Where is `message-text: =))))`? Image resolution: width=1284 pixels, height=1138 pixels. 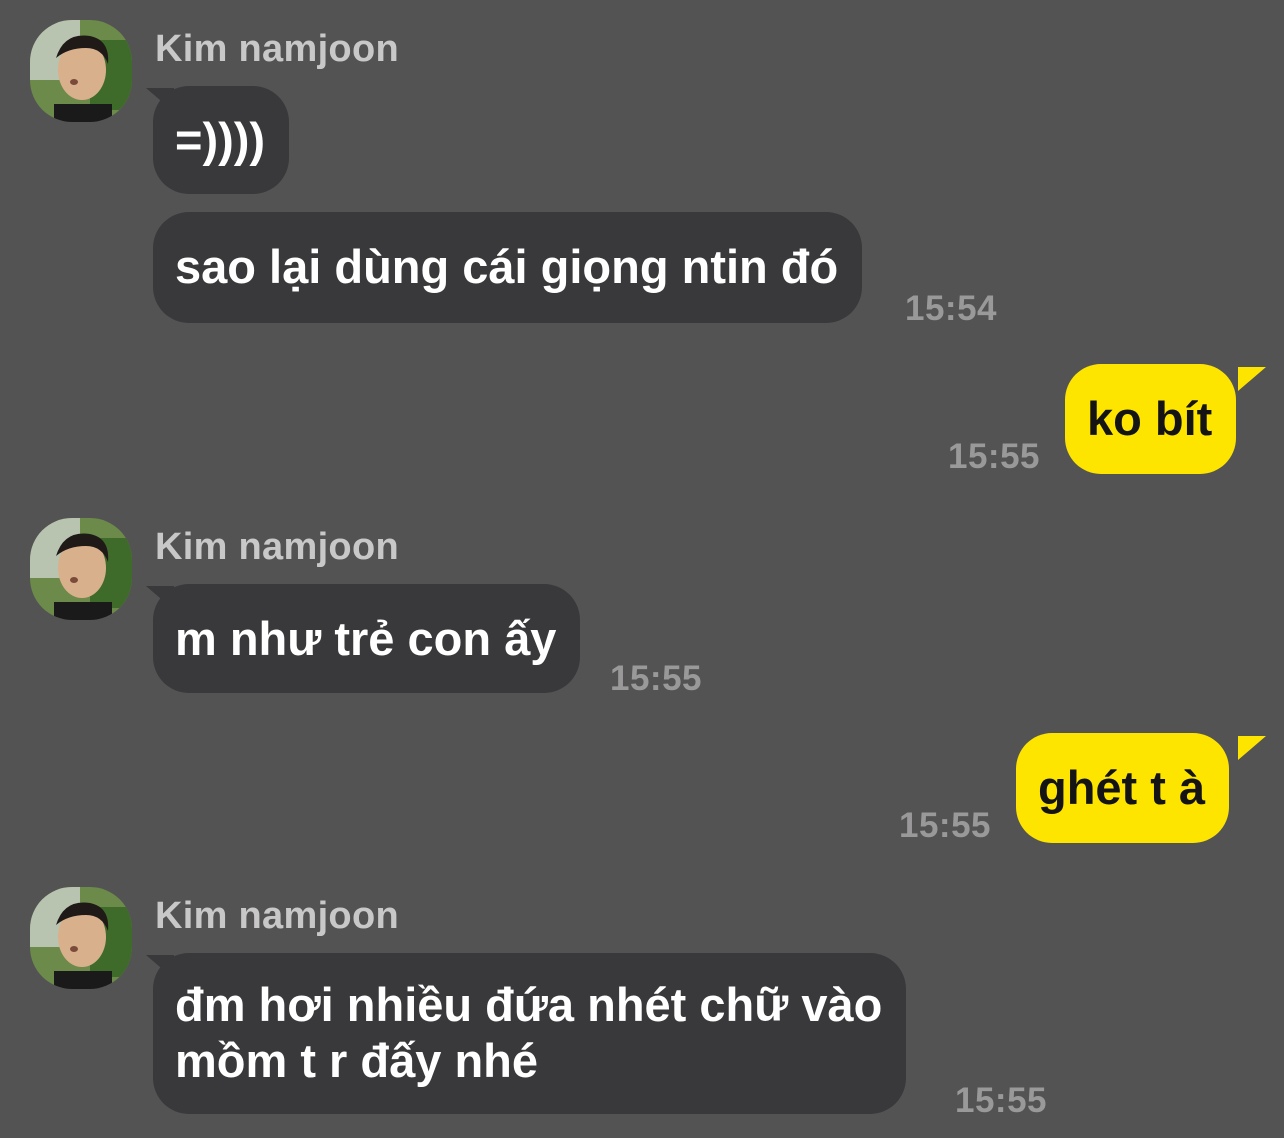
message-text: =)))) is located at coordinates (220, 139).